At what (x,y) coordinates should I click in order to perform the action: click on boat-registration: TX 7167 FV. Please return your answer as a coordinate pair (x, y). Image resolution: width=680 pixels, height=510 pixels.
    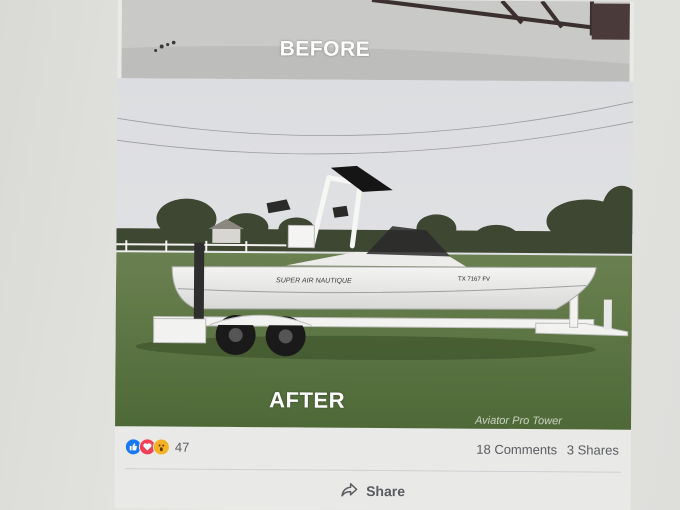
    Looking at the image, I should click on (474, 280).